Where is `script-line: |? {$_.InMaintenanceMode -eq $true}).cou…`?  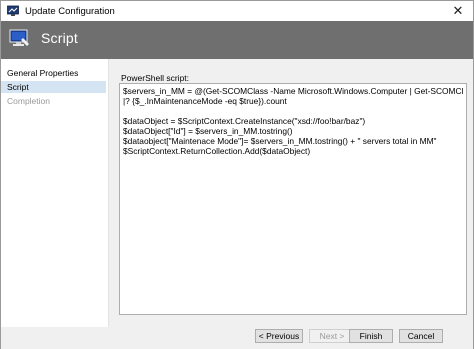
script-line: |? {$_.InMaintenanceMode -eq $true}).cou… is located at coordinates (205, 101).